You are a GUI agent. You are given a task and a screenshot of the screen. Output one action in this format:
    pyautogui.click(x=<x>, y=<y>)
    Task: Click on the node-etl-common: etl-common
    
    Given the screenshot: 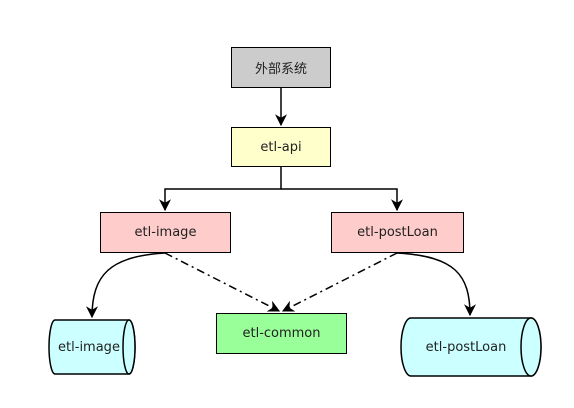 What is the action you would take?
    pyautogui.click(x=281, y=333)
    